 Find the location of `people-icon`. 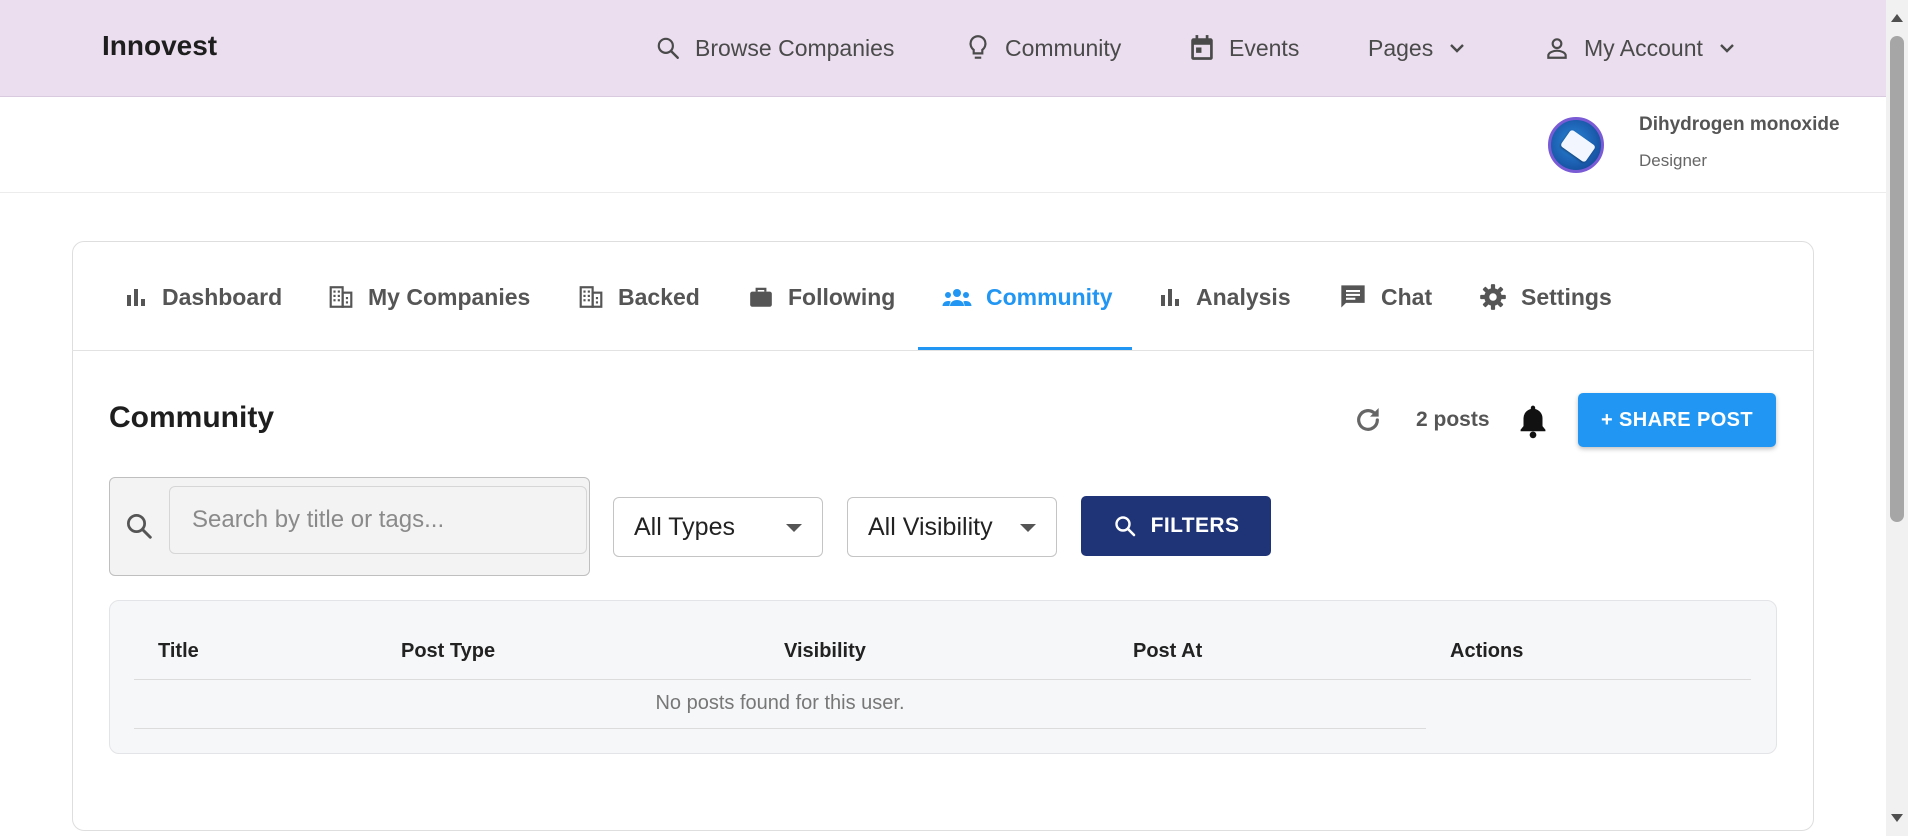

people-icon is located at coordinates (957, 297).